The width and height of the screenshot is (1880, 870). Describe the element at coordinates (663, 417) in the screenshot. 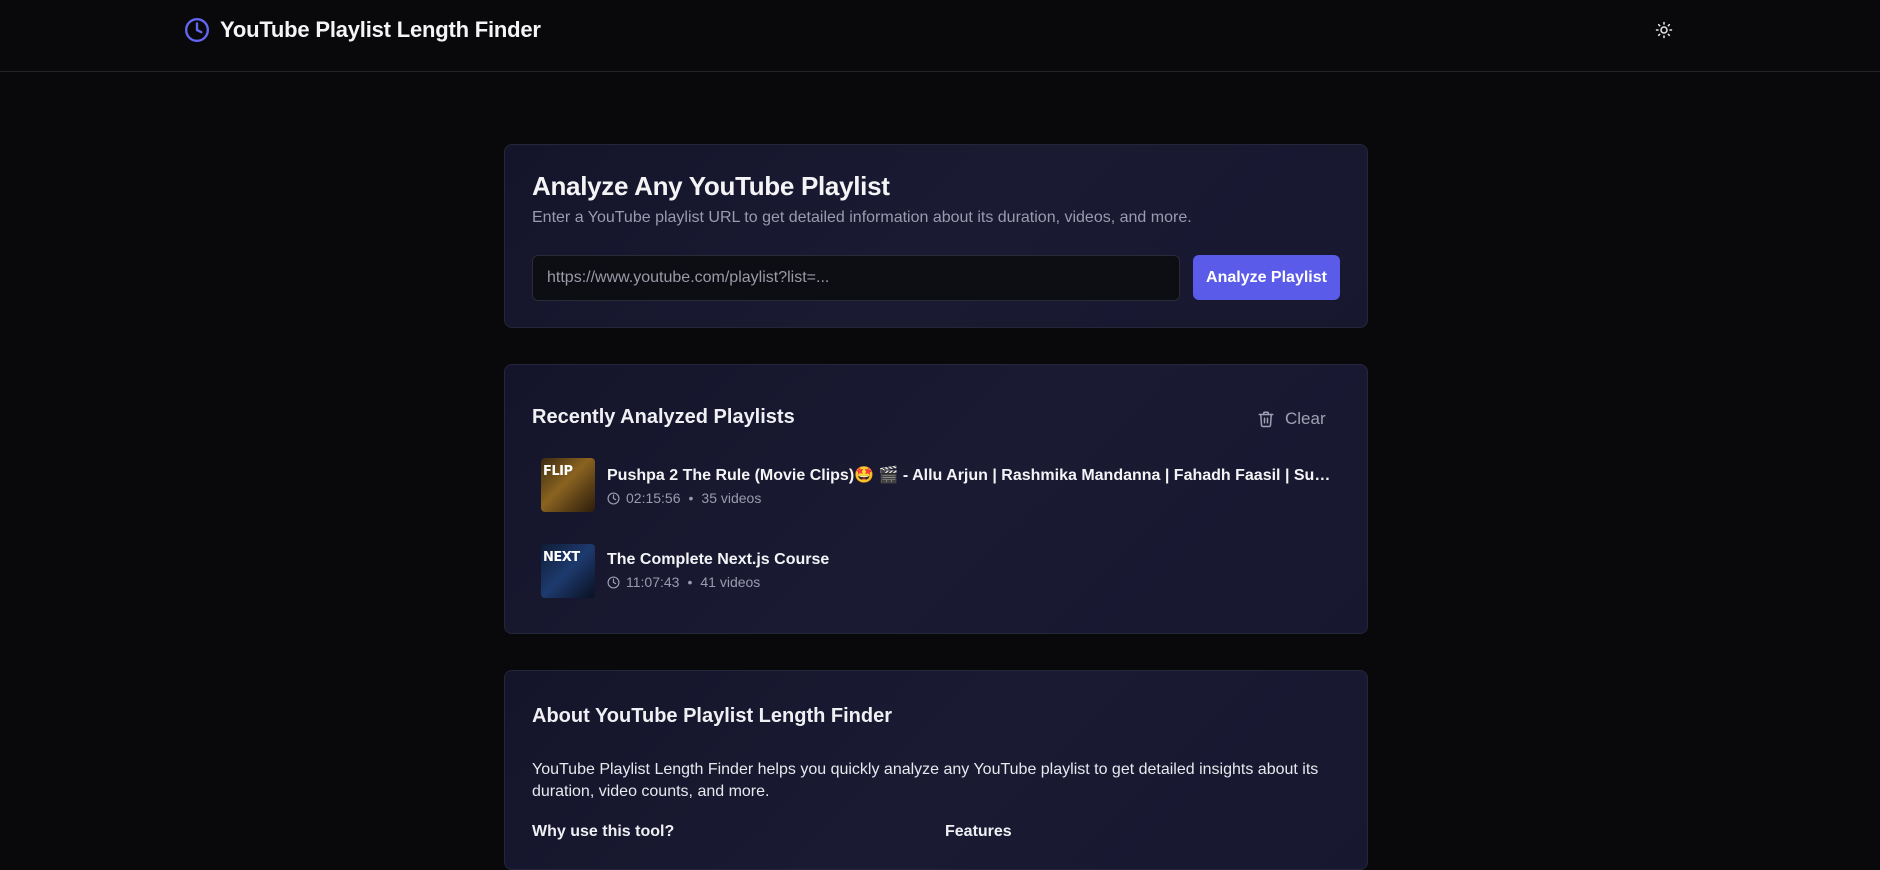

I see `recent-title: Recently Analyzed Playlists` at that location.